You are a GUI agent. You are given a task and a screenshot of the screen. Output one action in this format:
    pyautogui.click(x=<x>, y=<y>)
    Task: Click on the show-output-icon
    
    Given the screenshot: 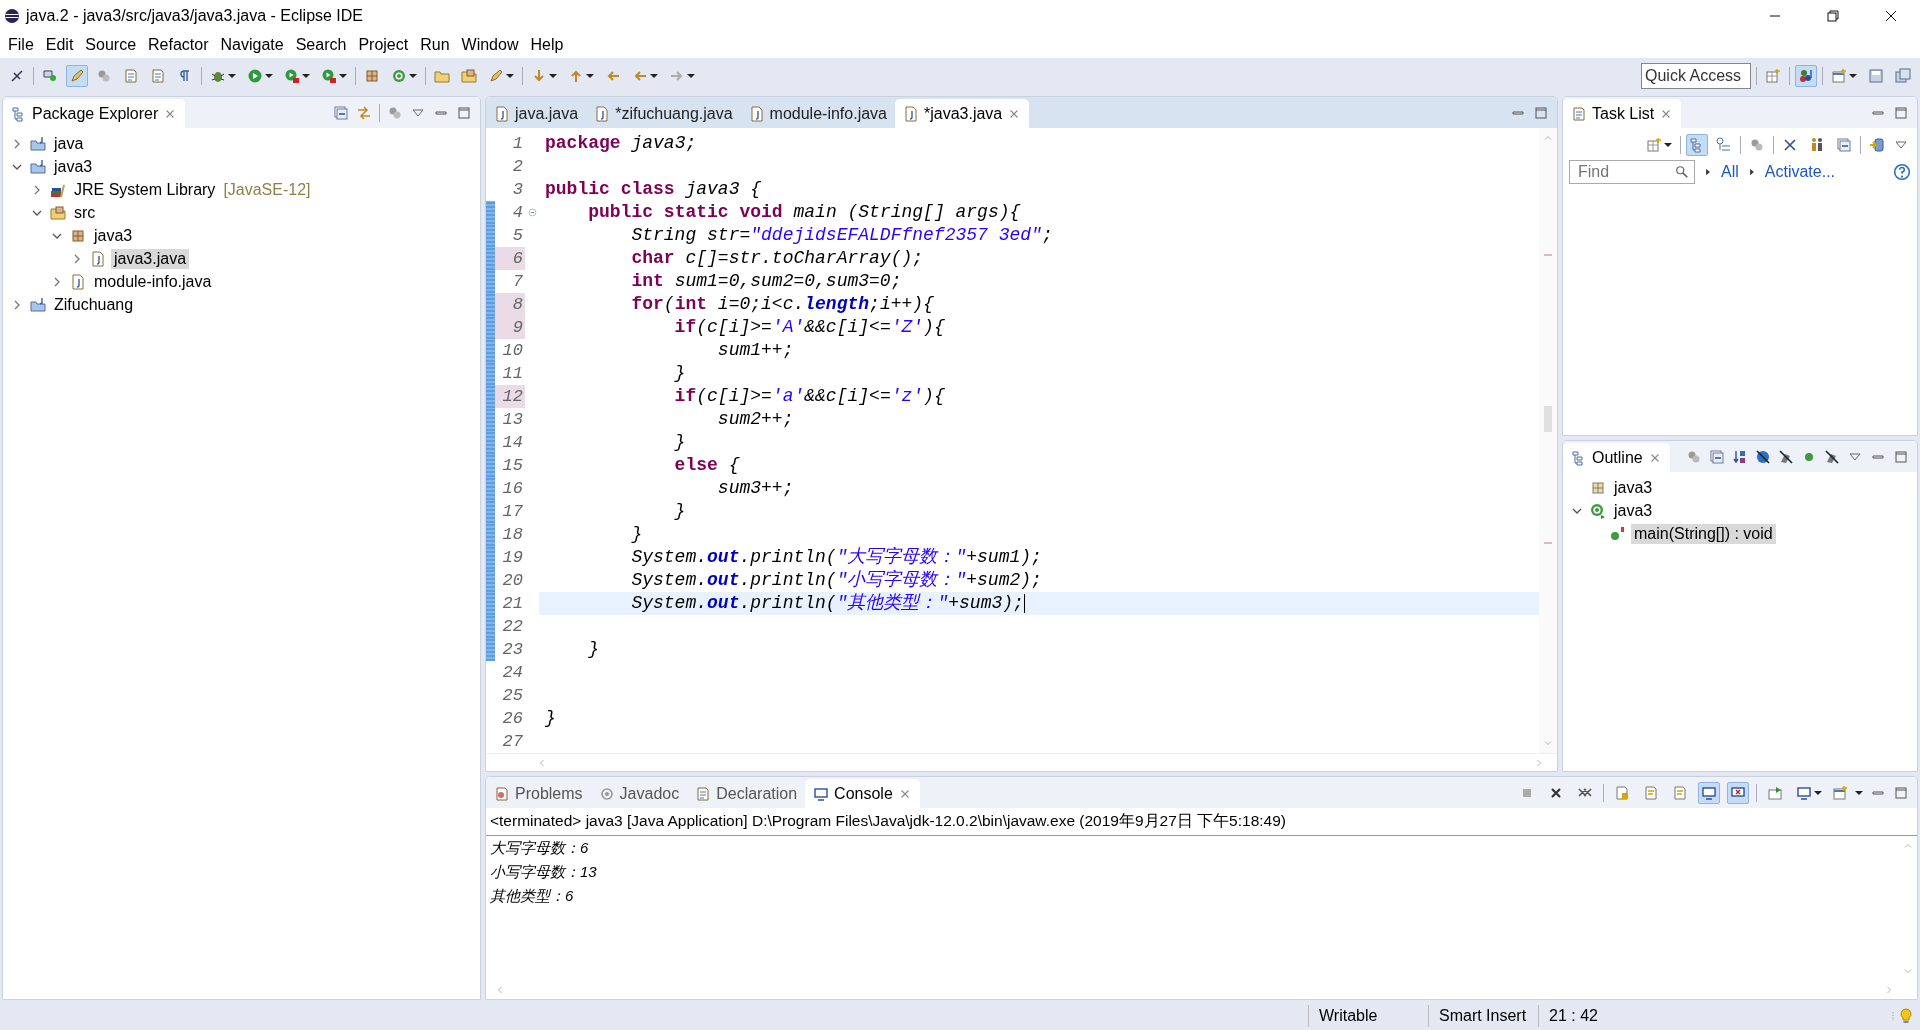 What is the action you would take?
    pyautogui.click(x=1709, y=792)
    